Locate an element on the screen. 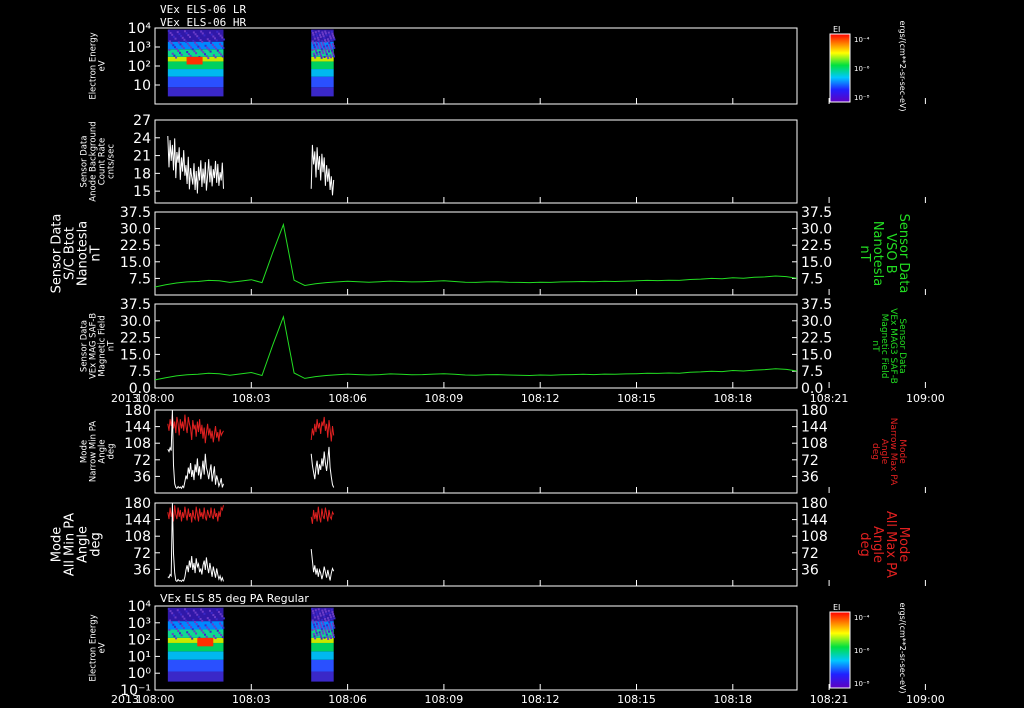 The width and height of the screenshot is (1024, 708). y-tick-label-right-p4-4: 7.5 is located at coordinates (812, 372).